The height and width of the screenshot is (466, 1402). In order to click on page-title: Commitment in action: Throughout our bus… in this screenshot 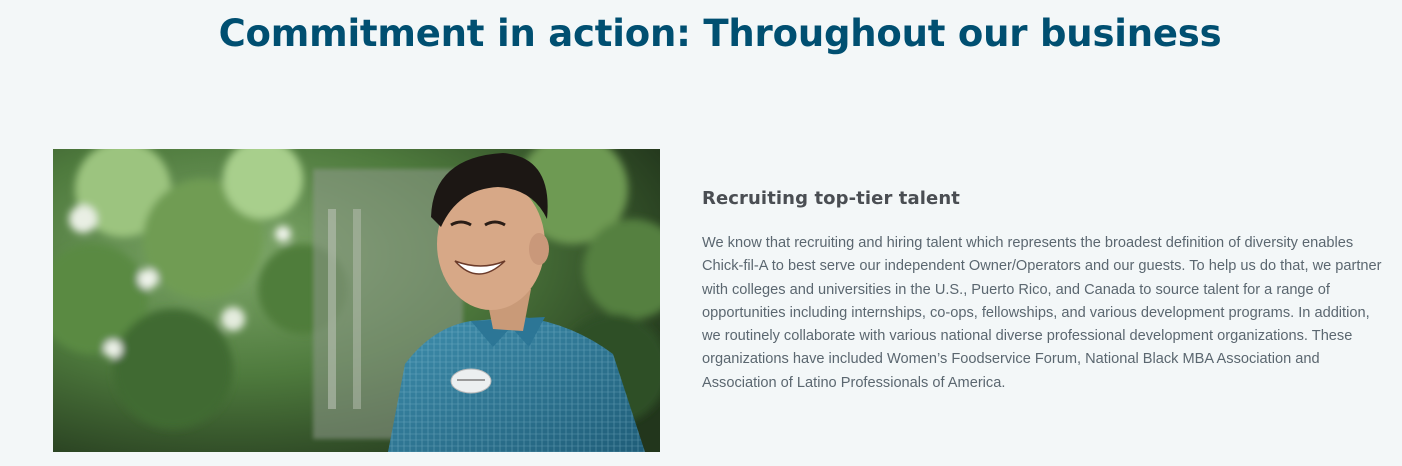, I will do `click(720, 33)`.